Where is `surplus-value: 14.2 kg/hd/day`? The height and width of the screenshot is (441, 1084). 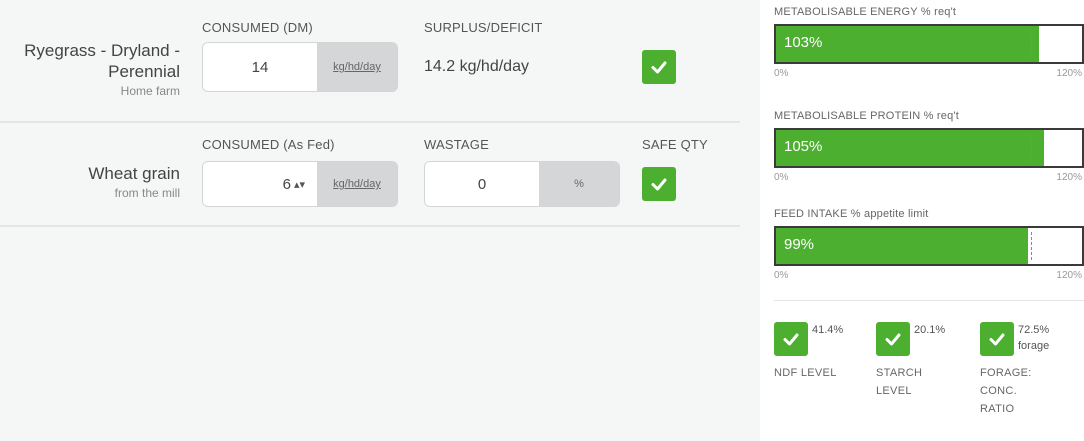
surplus-value: 14.2 kg/hd/day is located at coordinates (476, 66).